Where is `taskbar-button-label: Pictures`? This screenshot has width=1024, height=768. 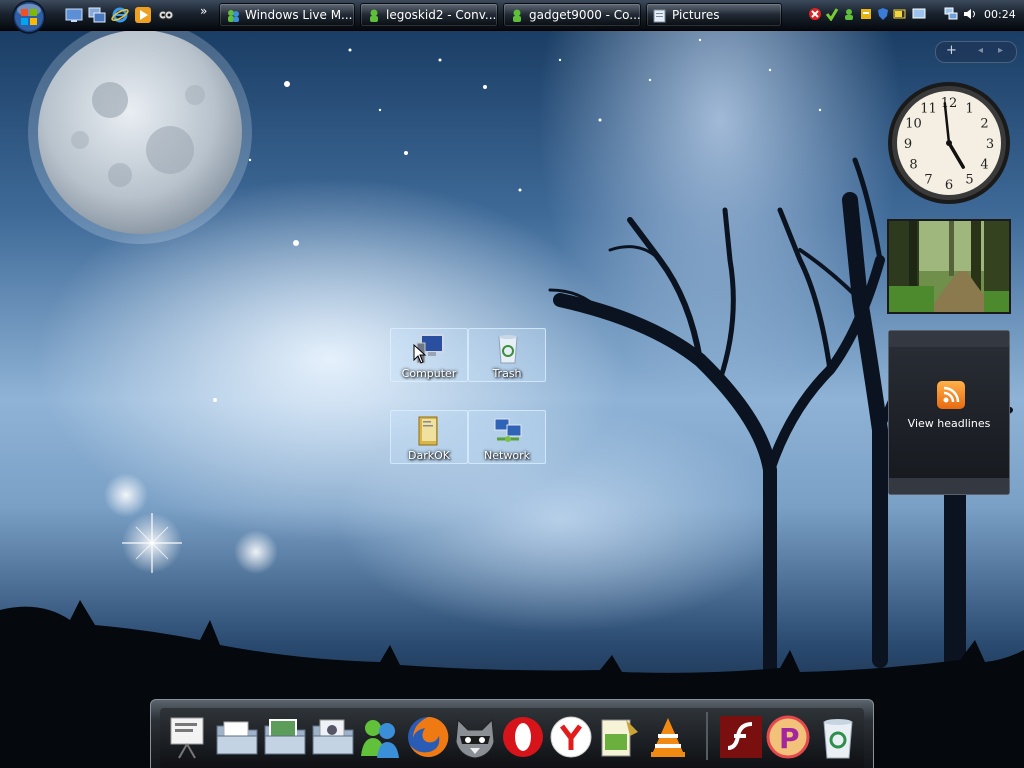
taskbar-button-label: Pictures is located at coordinates (696, 15).